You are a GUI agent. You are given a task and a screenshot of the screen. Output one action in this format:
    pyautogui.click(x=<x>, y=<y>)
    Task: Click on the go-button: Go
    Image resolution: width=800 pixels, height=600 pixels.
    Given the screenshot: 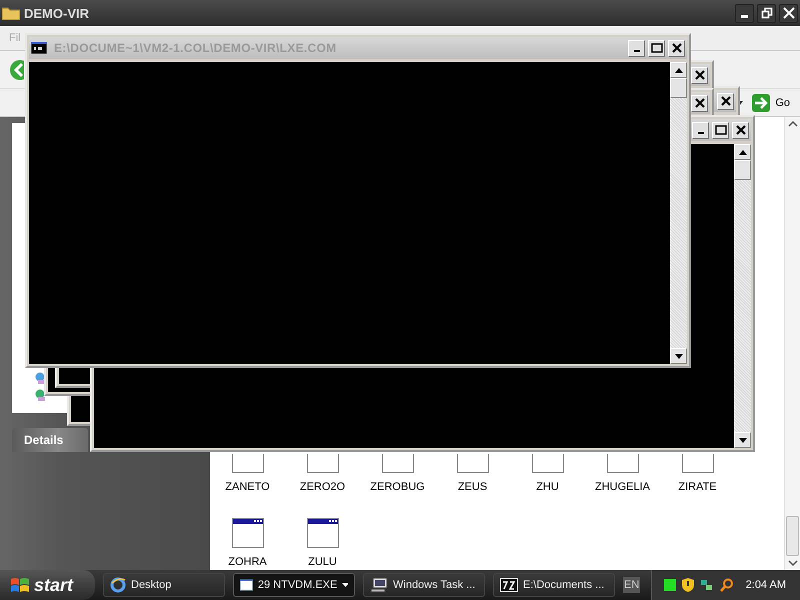 What is the action you would take?
    pyautogui.click(x=771, y=103)
    